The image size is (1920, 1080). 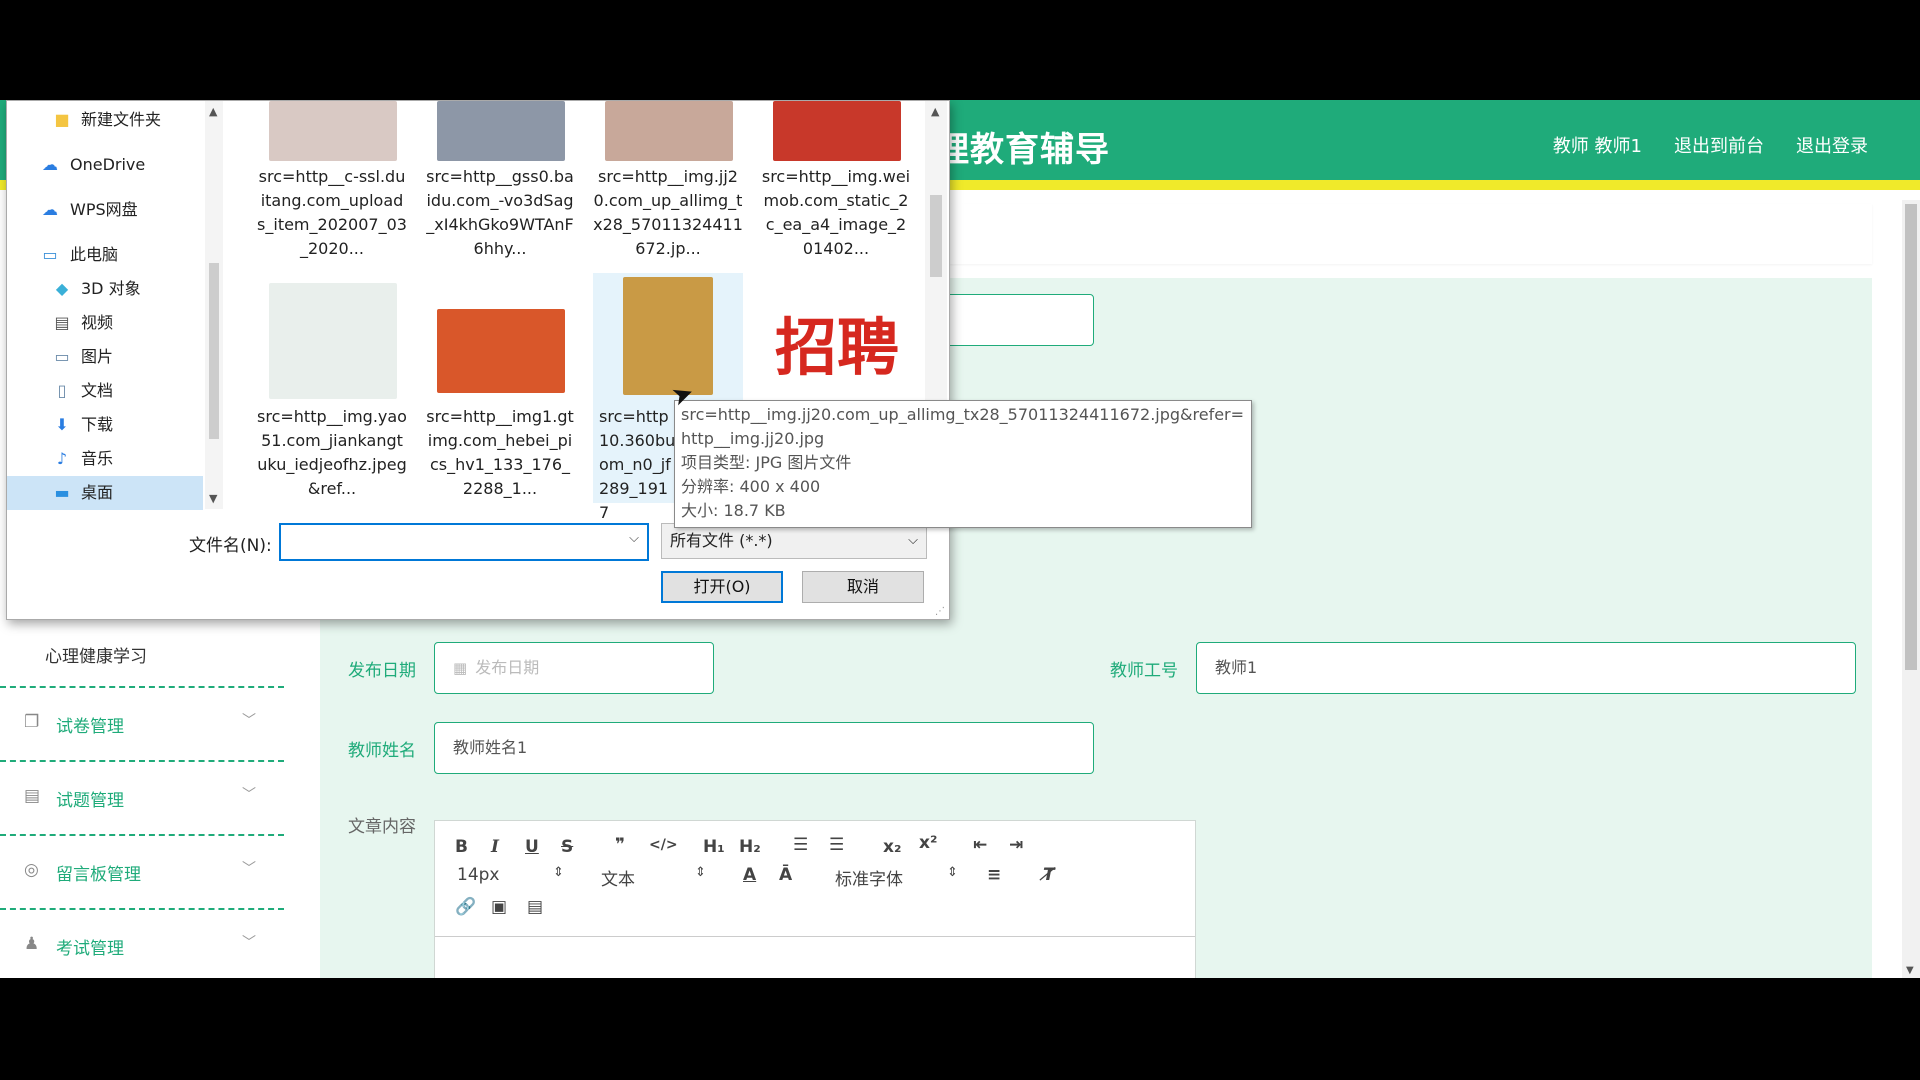 I want to click on computer-icon: ▭, so click(x=50, y=254).